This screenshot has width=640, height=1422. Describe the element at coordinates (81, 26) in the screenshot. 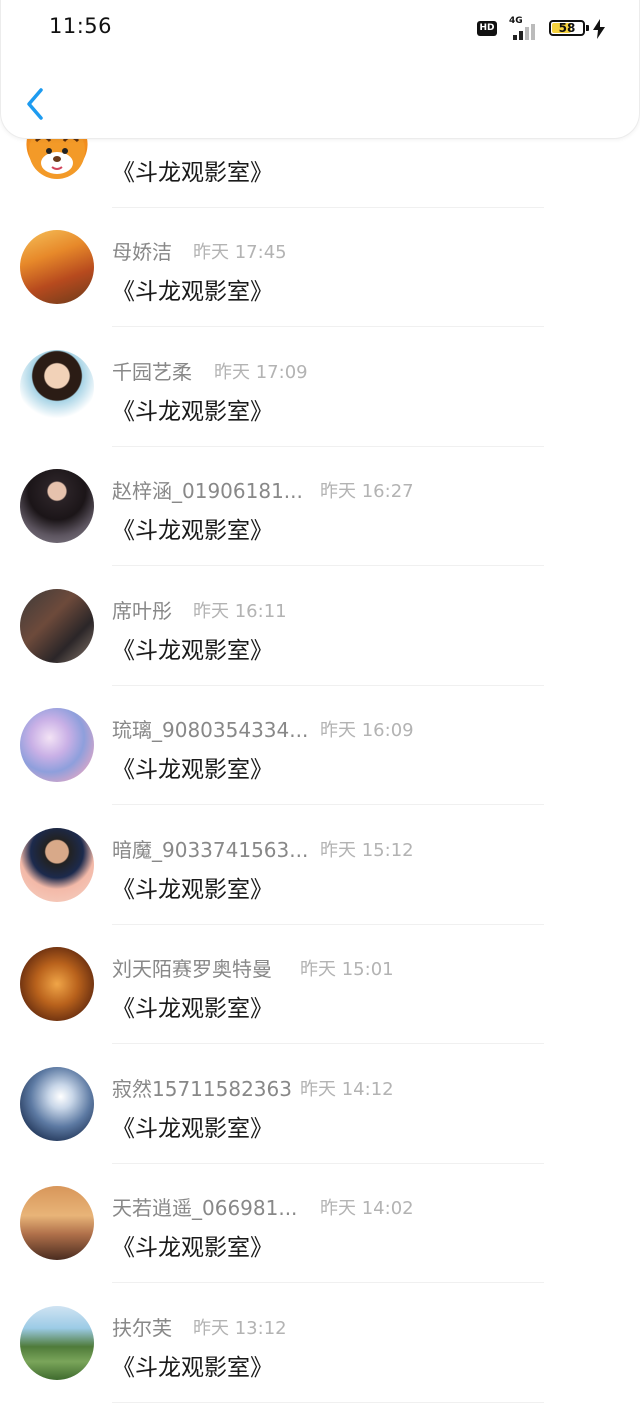

I see `status-time: 11:56` at that location.